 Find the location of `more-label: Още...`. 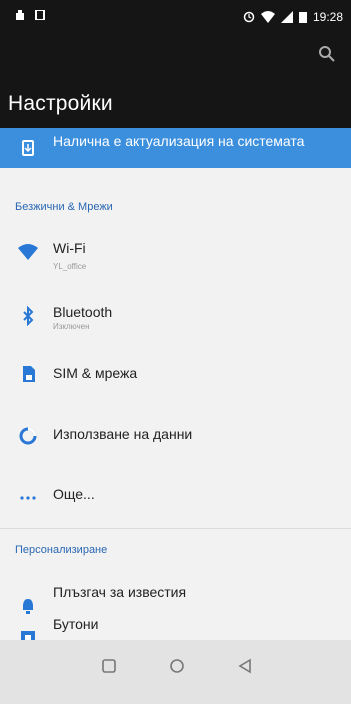

more-label: Още... is located at coordinates (74, 494).